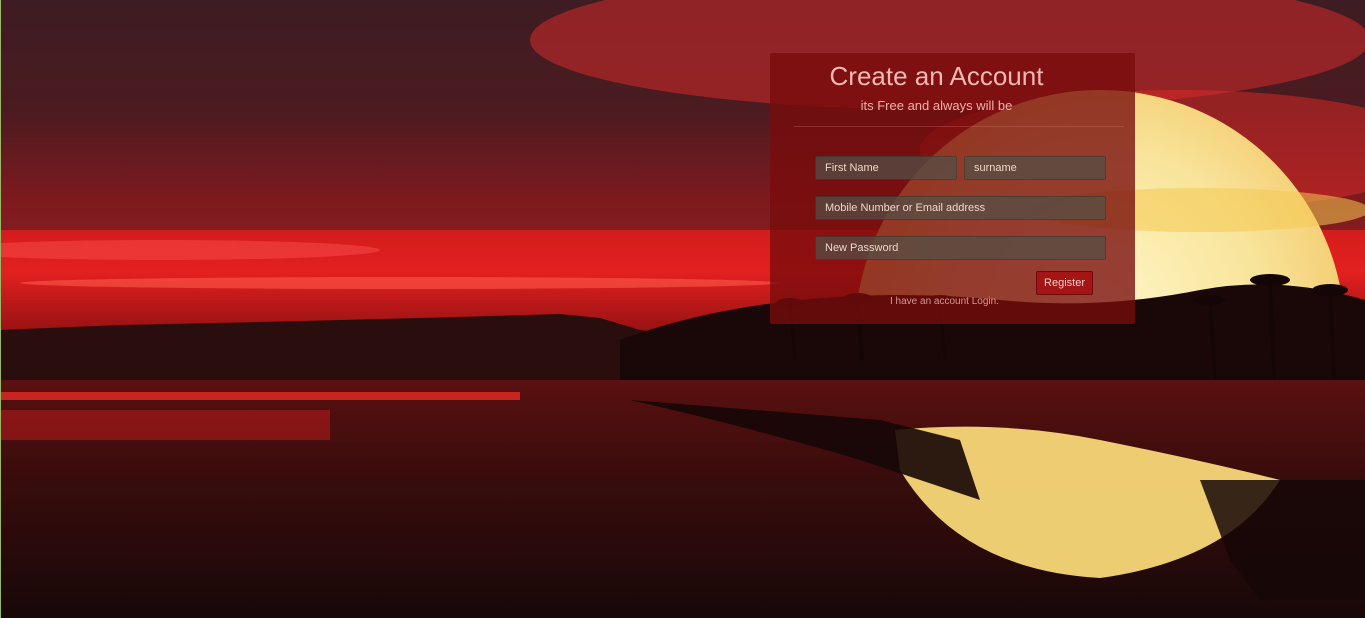 The image size is (1365, 618). I want to click on mobile-or-email-input: Mobile Number or Email address, so click(960, 208).